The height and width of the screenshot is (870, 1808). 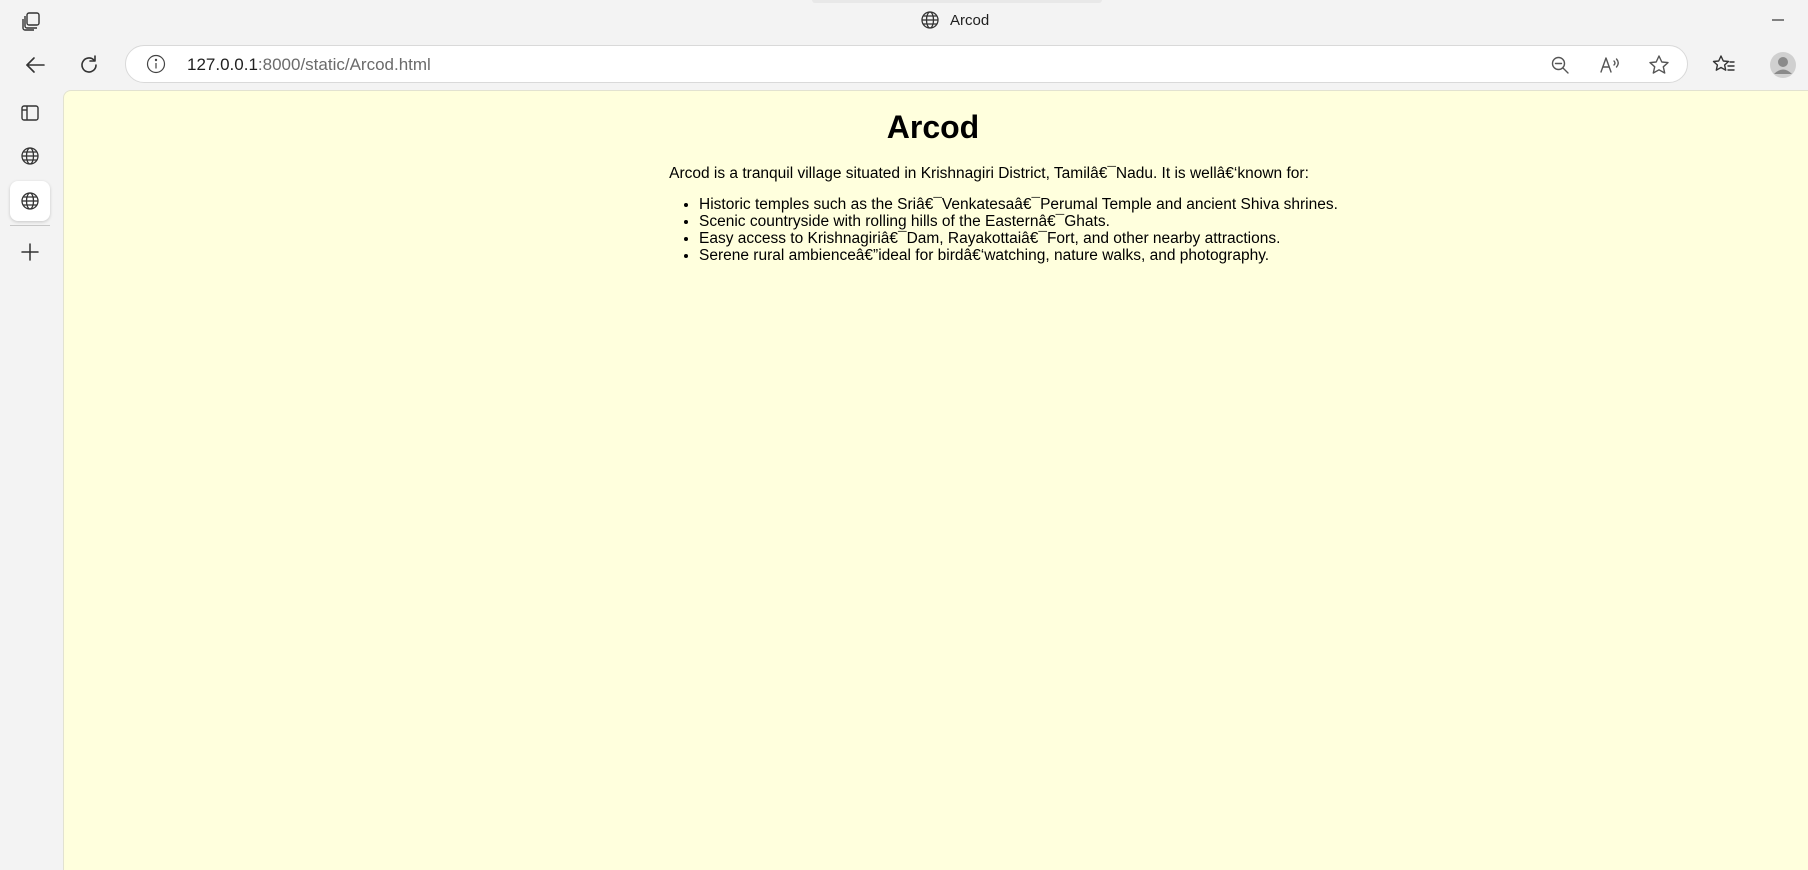 I want to click on window-title: Arcod, so click(x=954, y=20).